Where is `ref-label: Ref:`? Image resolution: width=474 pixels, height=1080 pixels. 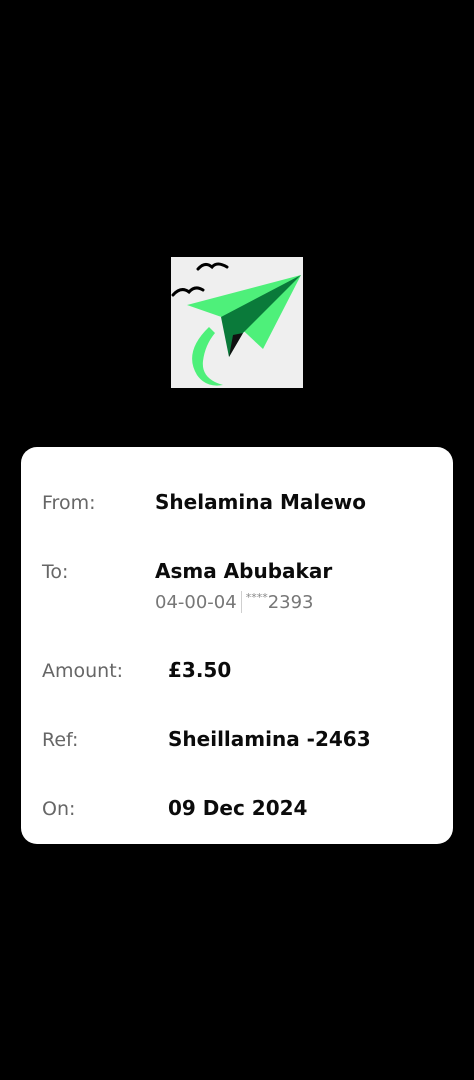 ref-label: Ref: is located at coordinates (60, 740).